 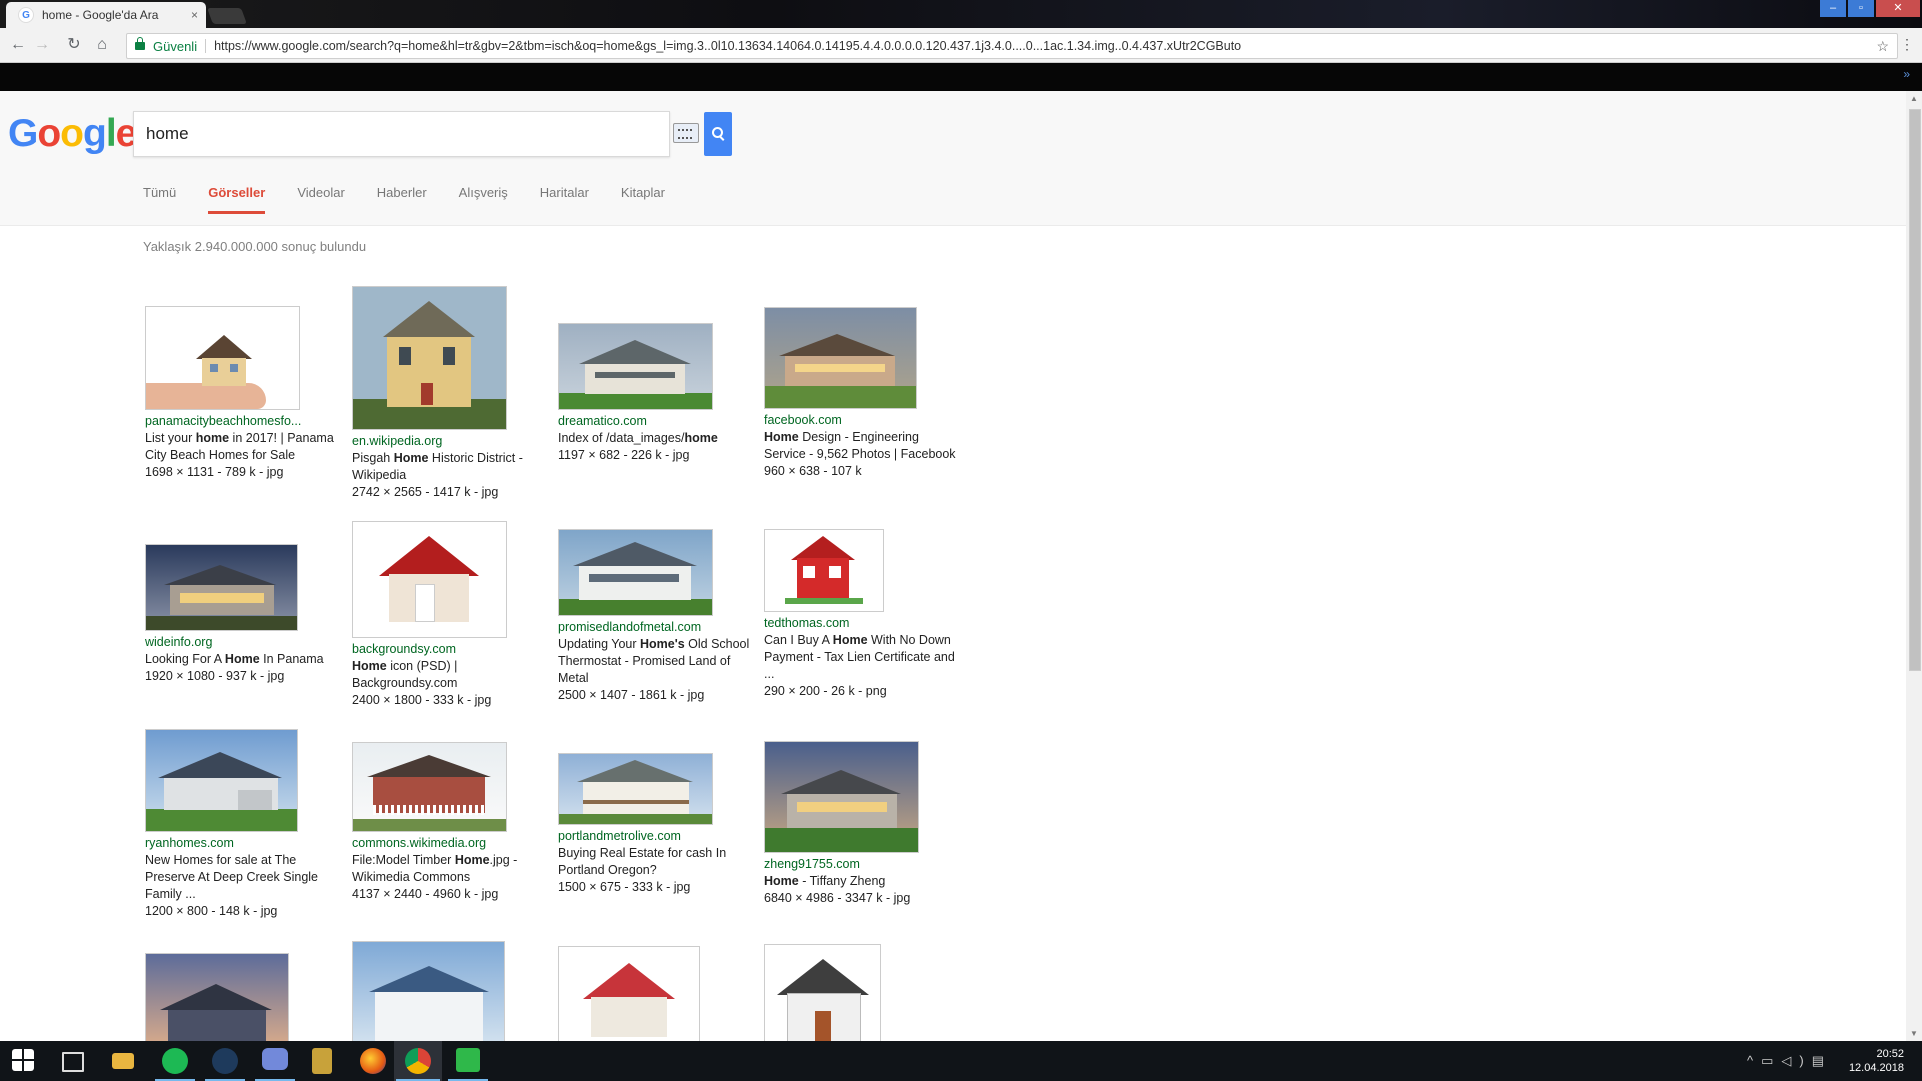 What do you see at coordinates (320, 199) in the screenshot?
I see `tab-videos: Videolar` at bounding box center [320, 199].